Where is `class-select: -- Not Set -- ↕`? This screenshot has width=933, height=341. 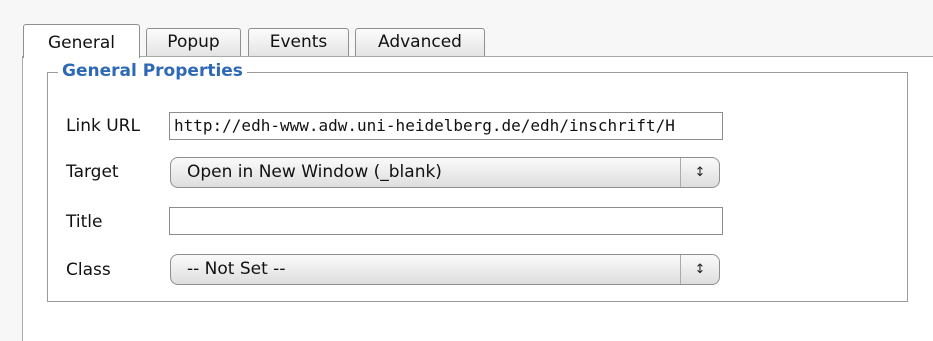
class-select: -- Not Set -- ↕ is located at coordinates (445, 269).